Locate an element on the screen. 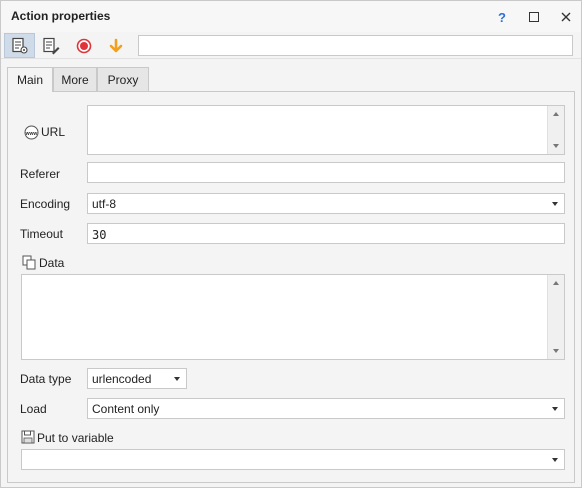 The width and height of the screenshot is (582, 488). referer-label: Referer is located at coordinates (40, 174).